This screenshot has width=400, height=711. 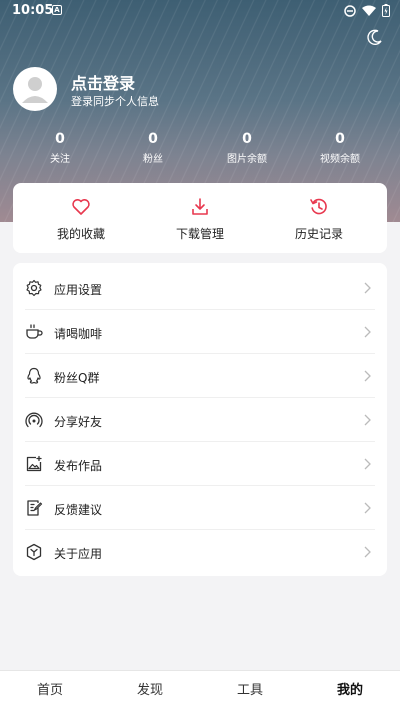 I want to click on stat-followers: 0 粉丝, so click(x=153, y=148).